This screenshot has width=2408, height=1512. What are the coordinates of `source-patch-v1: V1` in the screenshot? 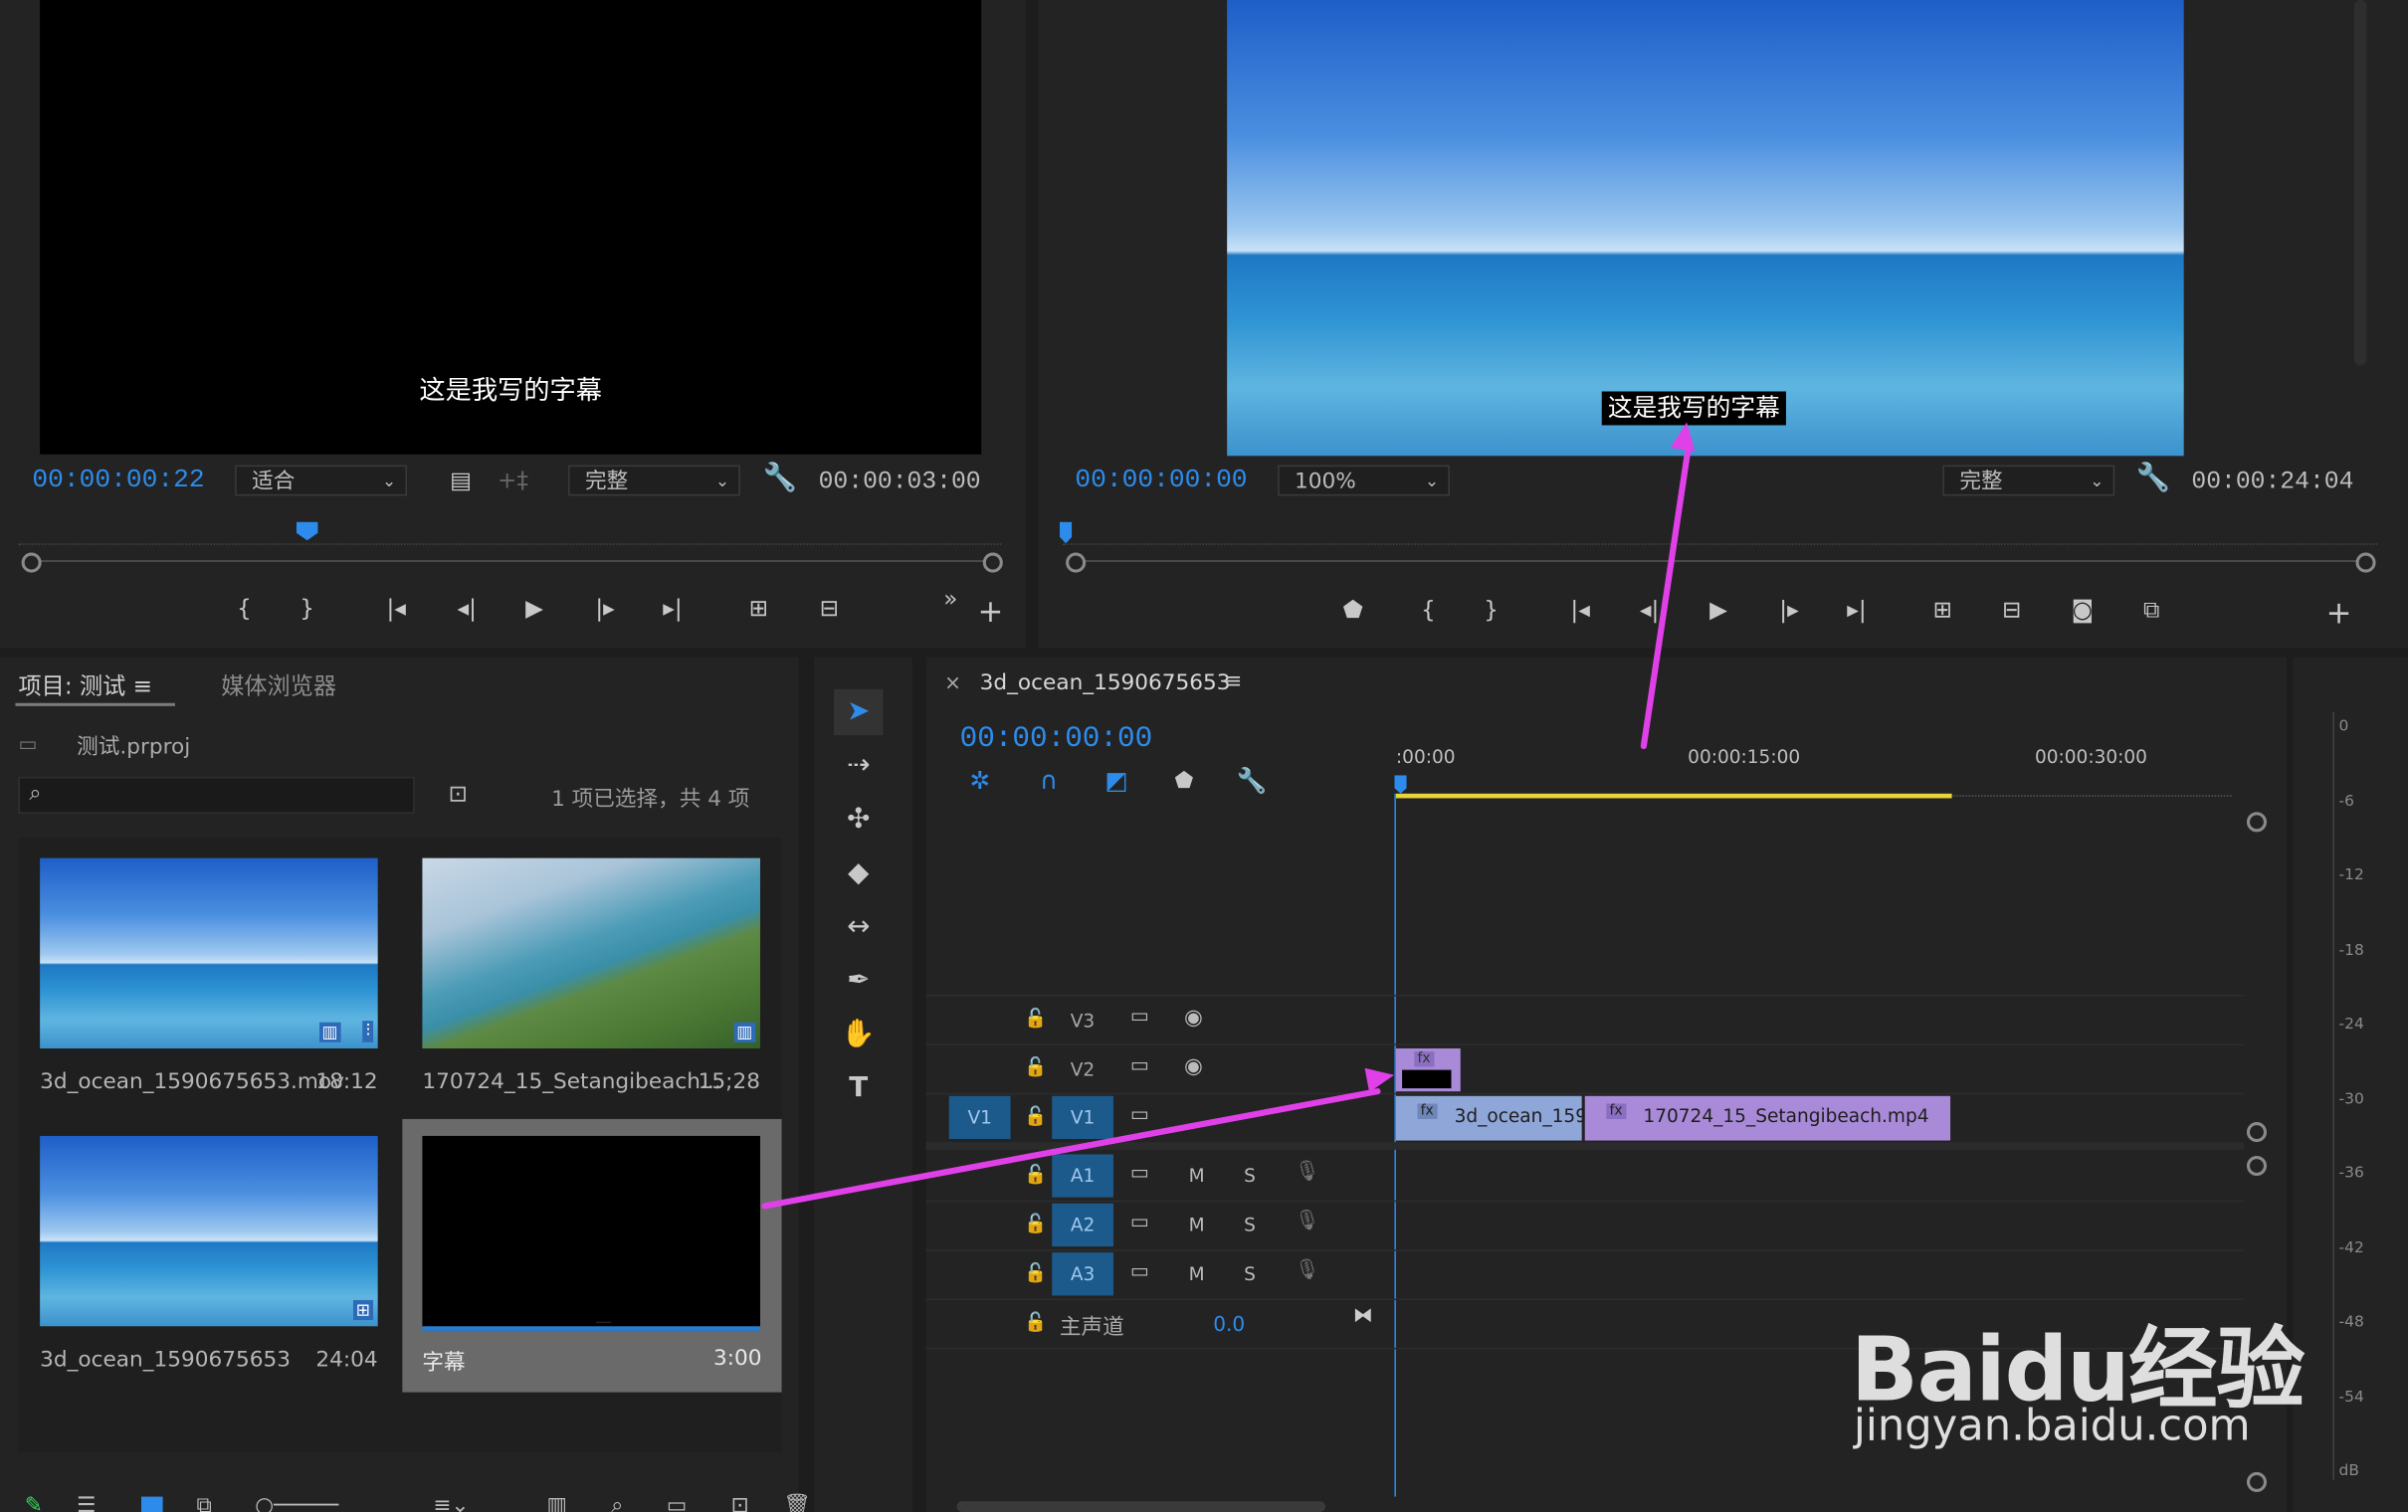 It's located at (979, 1118).